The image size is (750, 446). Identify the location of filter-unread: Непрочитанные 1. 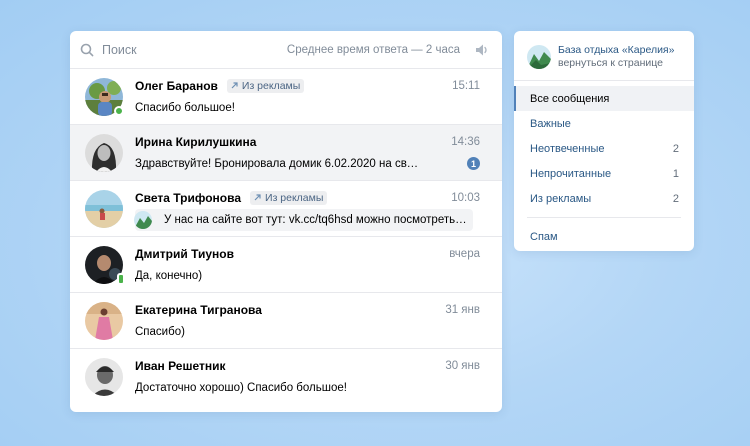
(604, 173).